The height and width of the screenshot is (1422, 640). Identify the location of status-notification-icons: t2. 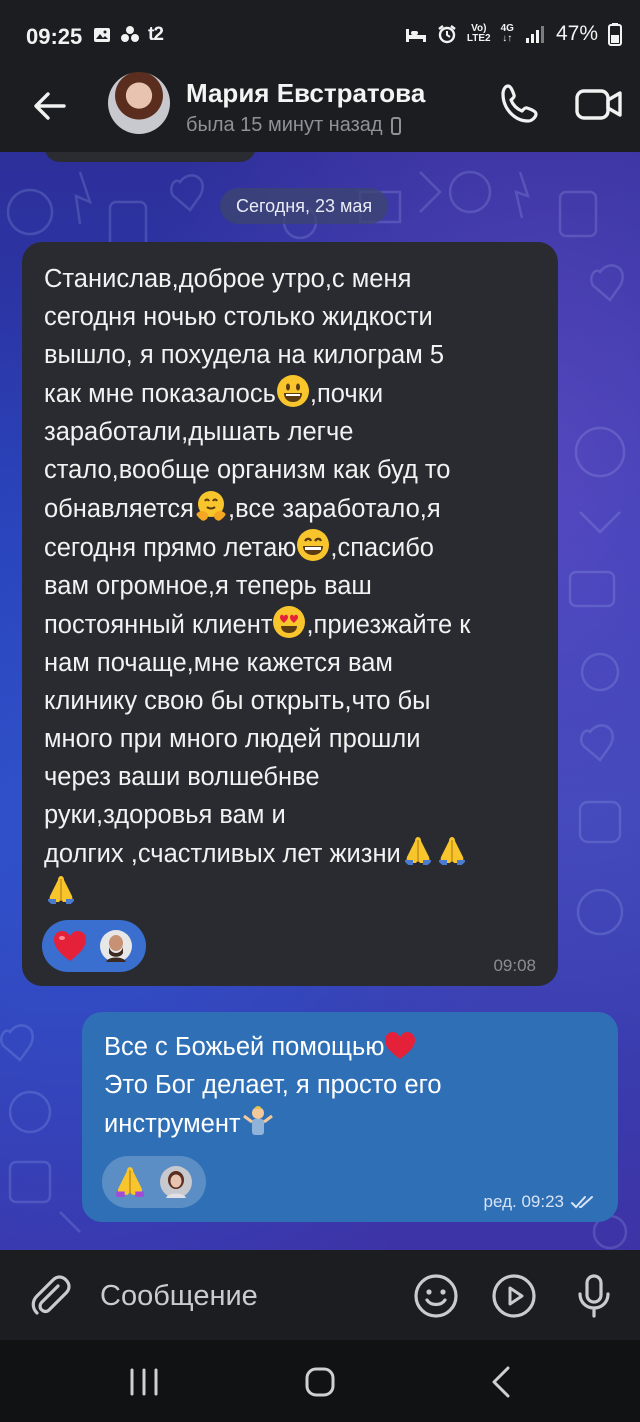
(128, 35).